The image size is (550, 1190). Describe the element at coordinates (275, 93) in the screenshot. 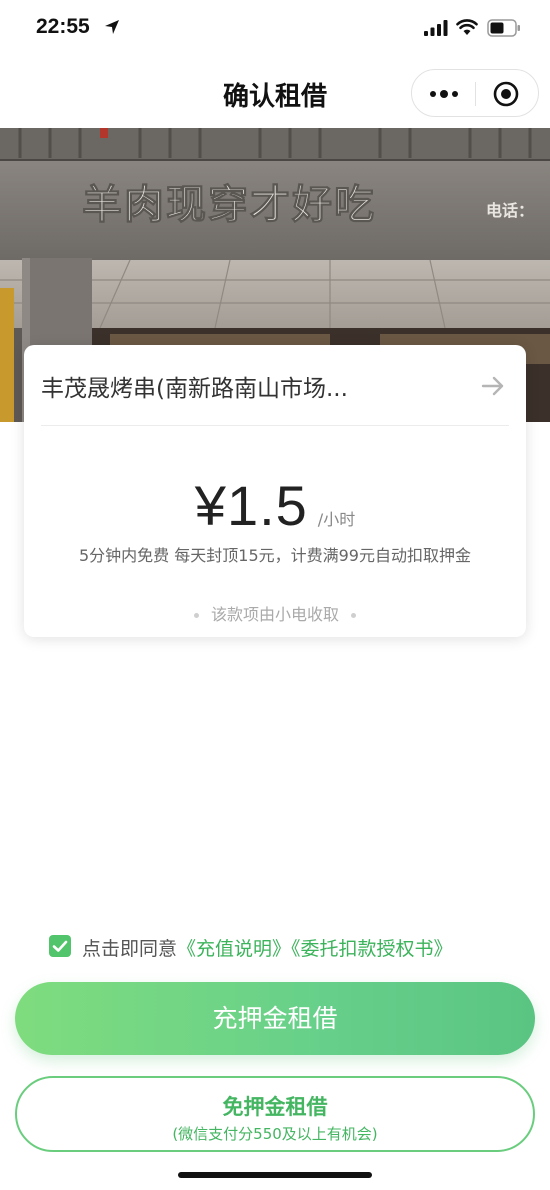

I see `nav-bar: 确认租借` at that location.